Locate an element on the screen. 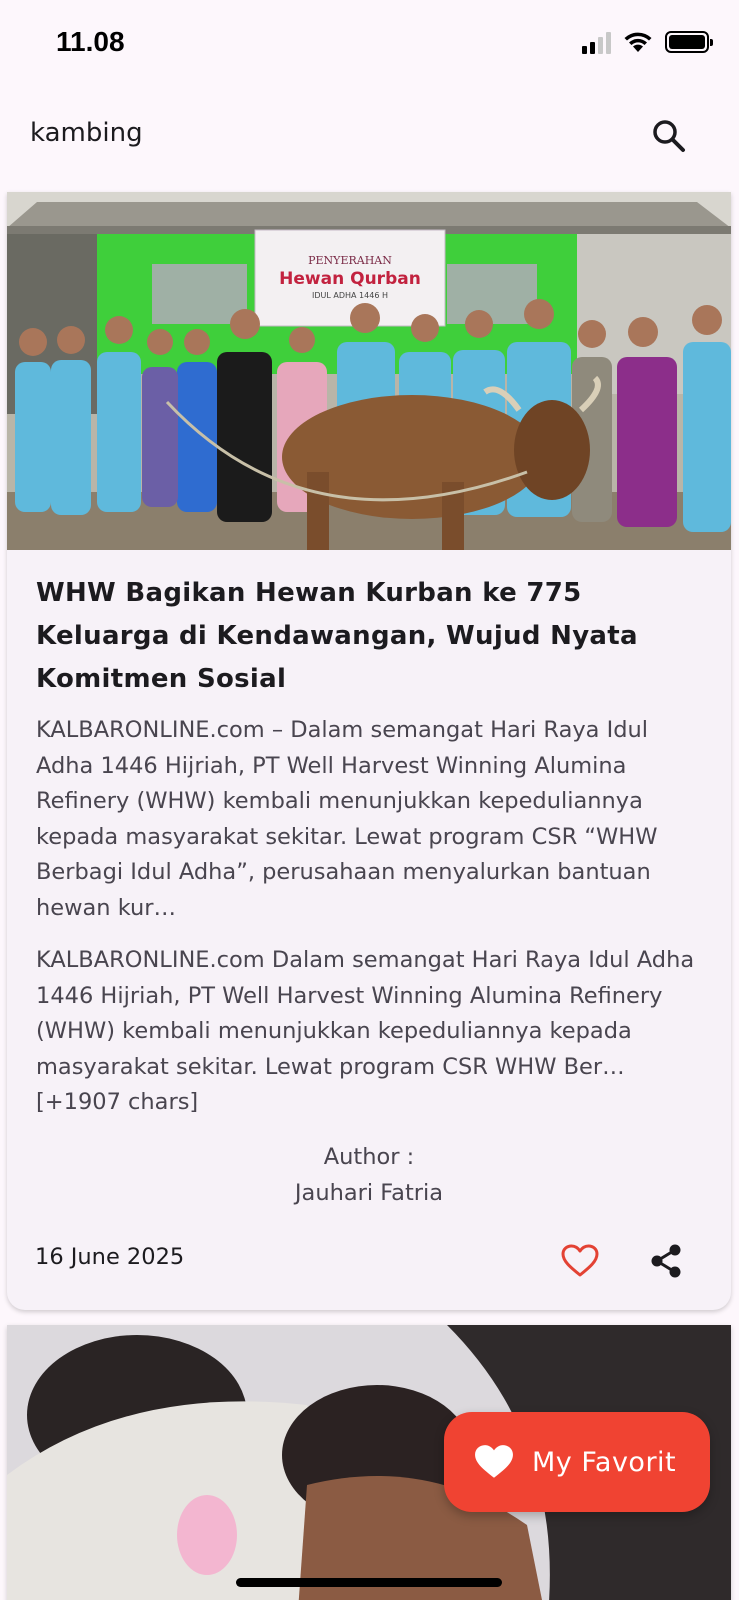  search-button is located at coordinates (669, 136).